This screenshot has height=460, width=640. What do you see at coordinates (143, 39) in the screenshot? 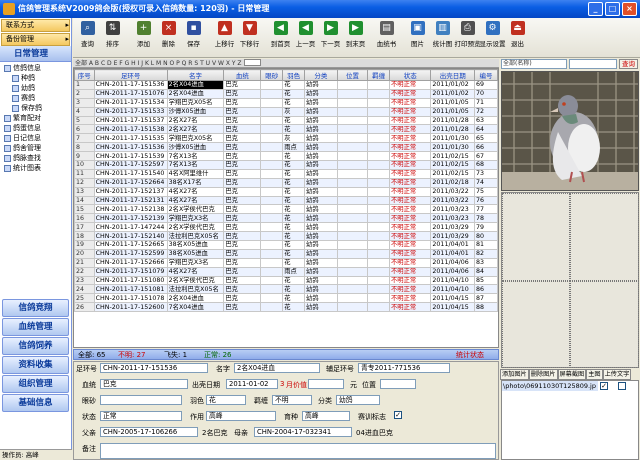
I see `toolbar-button: + 添加` at bounding box center [143, 39].